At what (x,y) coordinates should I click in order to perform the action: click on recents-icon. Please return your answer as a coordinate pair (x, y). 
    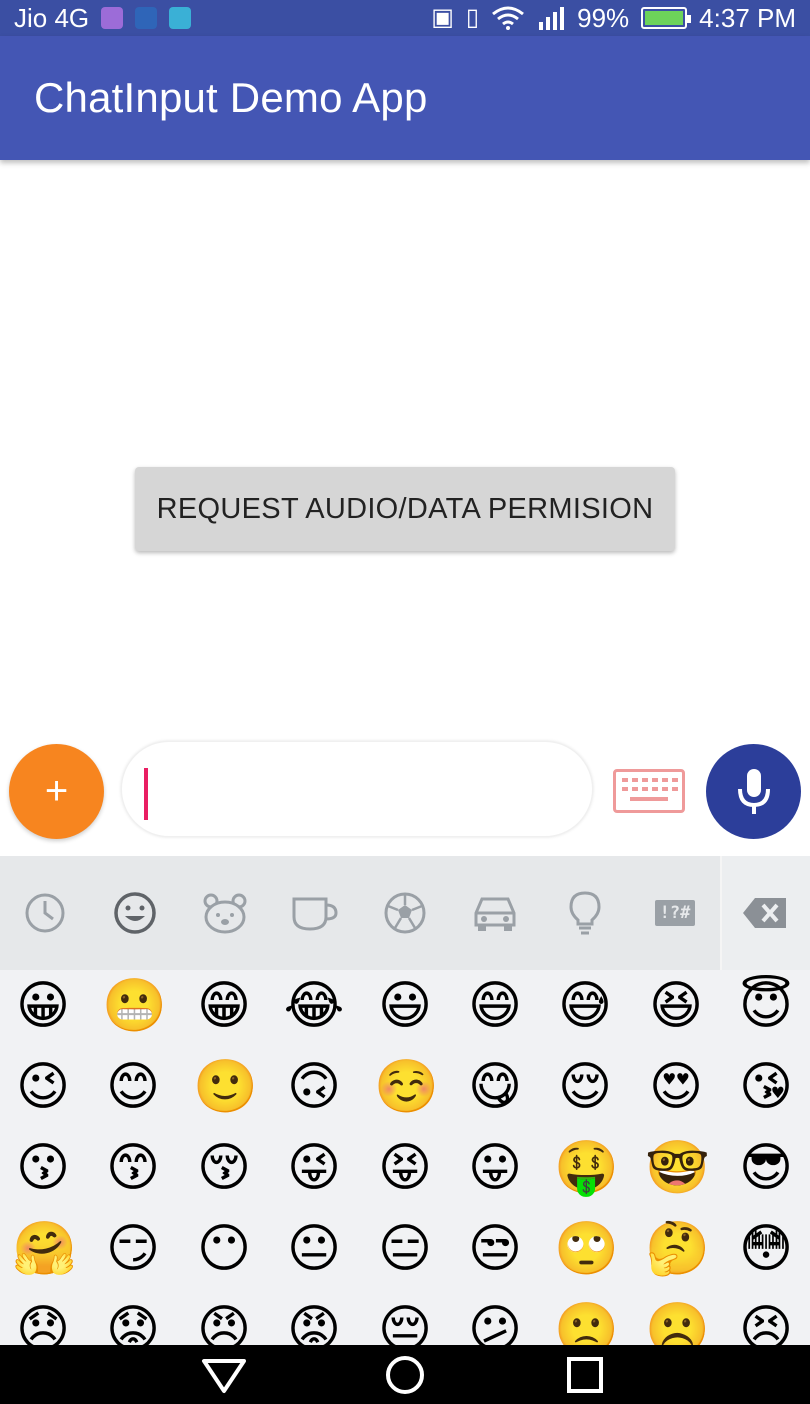
    Looking at the image, I should click on (585, 1375).